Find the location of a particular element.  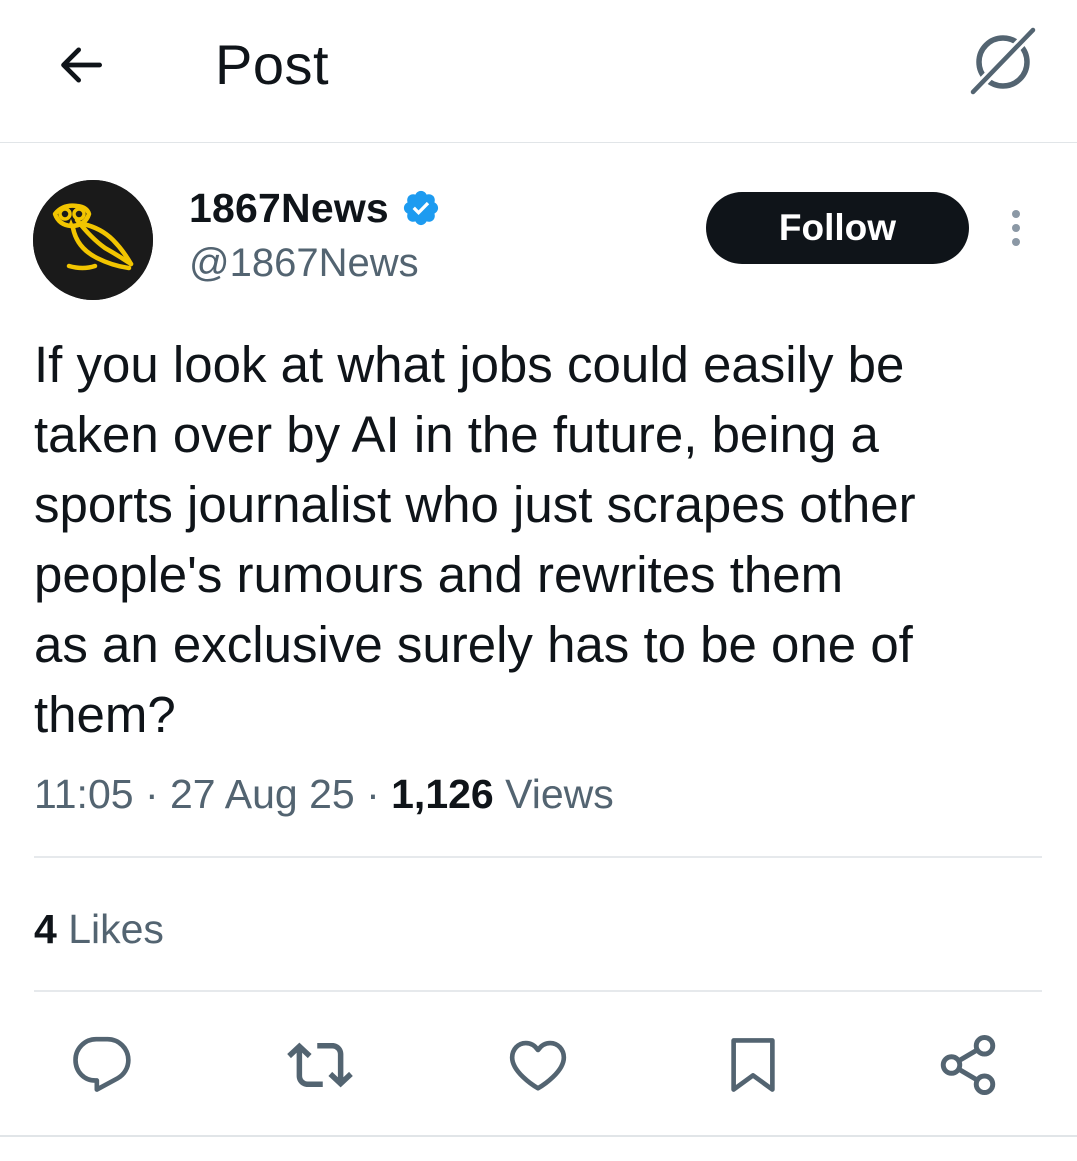

owl-logo-icon is located at coordinates (93, 240).